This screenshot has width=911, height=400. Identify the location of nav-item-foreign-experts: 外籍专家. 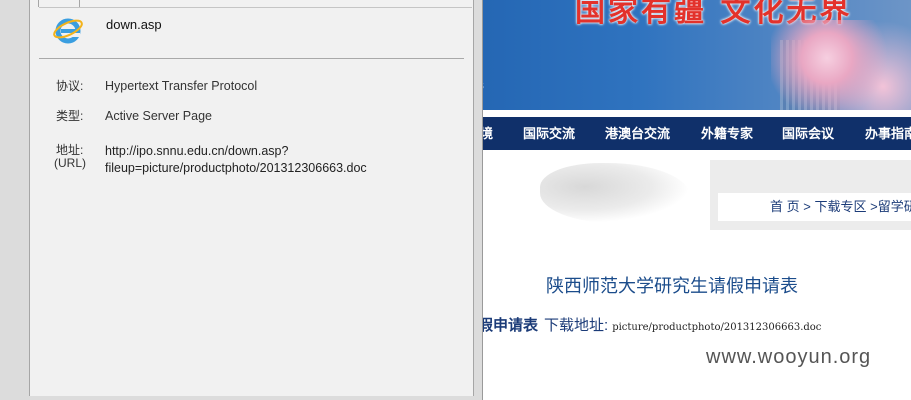
(727, 133).